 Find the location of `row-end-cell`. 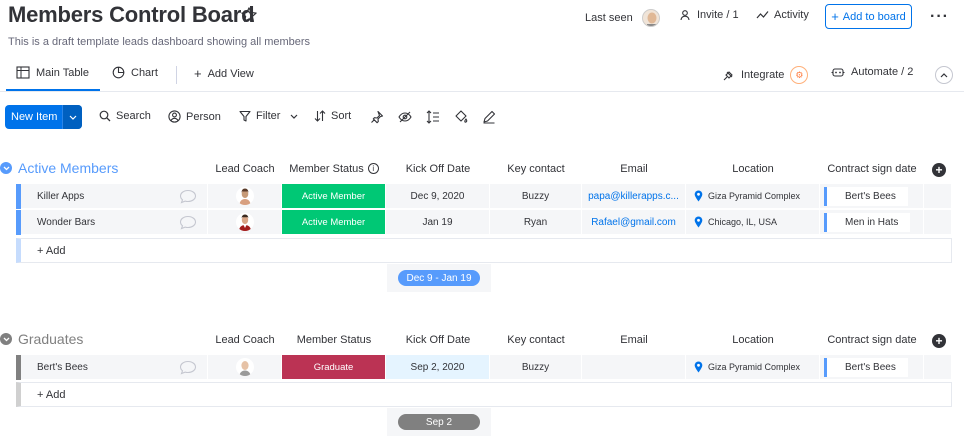

row-end-cell is located at coordinates (938, 196).